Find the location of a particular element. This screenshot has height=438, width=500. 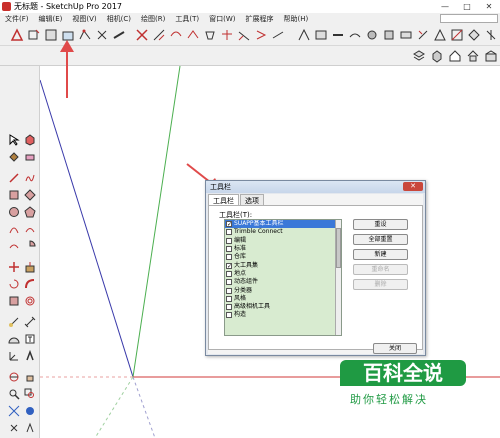

toolbar-list-item: 分类器 is located at coordinates (283, 290).